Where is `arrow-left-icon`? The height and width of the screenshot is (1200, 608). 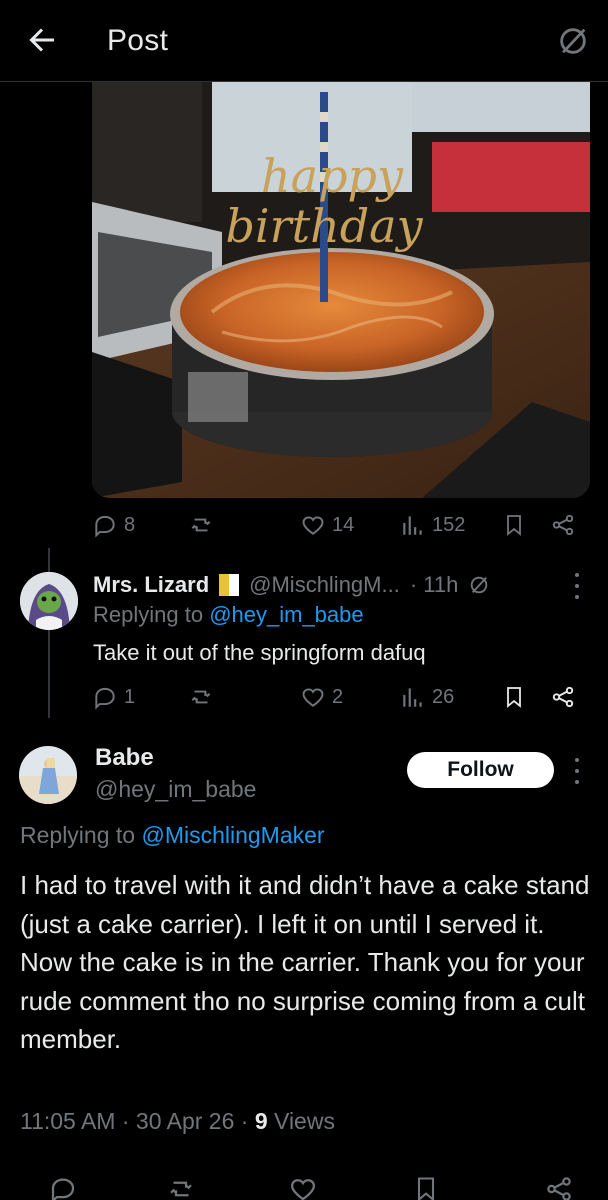
arrow-left-icon is located at coordinates (42, 40).